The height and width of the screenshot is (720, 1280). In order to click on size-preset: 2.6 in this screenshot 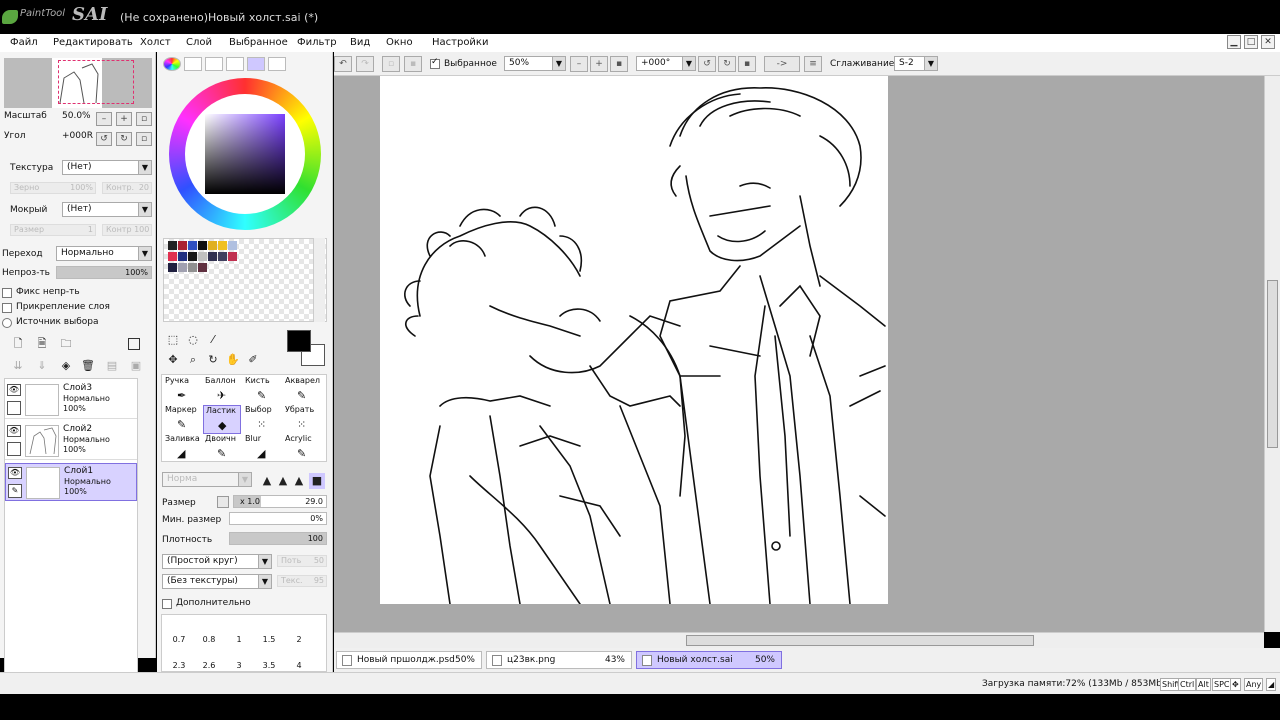, I will do `click(209, 665)`.